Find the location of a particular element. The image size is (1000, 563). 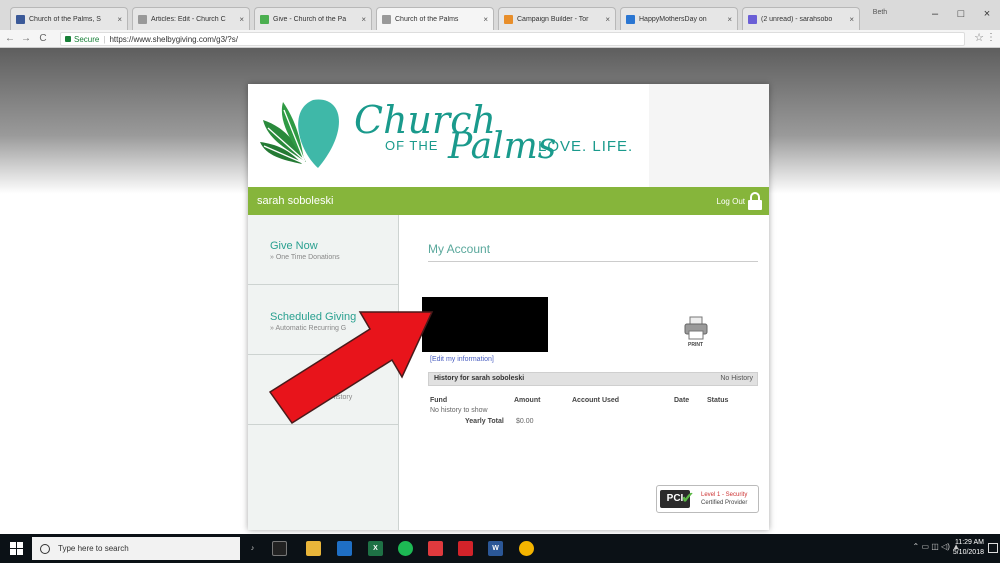

minimize-window-button: – is located at coordinates (935, 14).